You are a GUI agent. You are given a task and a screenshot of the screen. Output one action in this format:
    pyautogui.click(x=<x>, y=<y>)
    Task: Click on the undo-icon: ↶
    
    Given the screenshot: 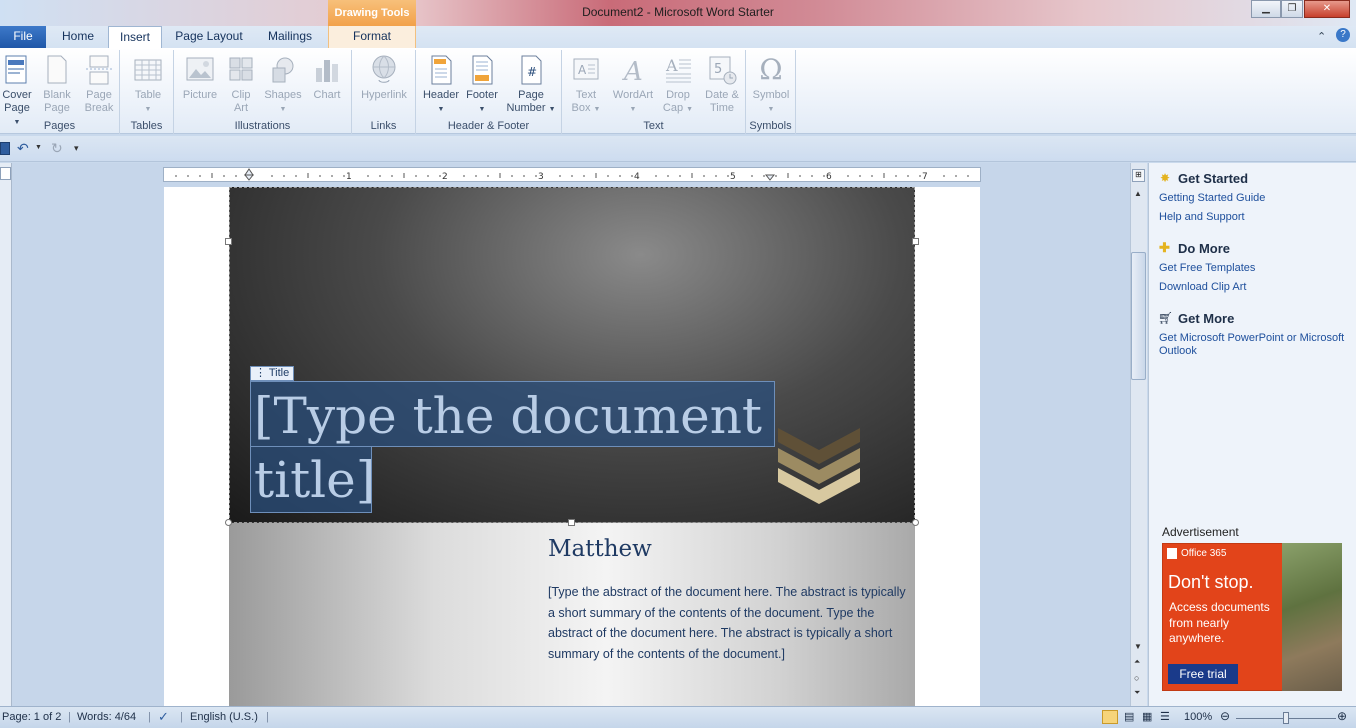 What is the action you would take?
    pyautogui.click(x=23, y=148)
    